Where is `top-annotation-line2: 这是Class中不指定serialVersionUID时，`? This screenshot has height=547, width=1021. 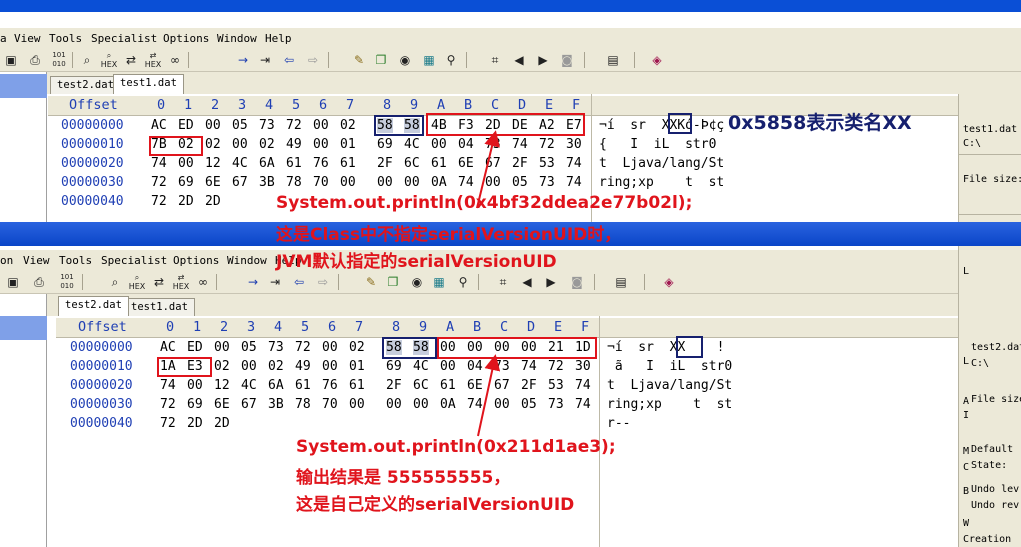
top-annotation-line2: 这是Class中不指定serialVersionUID时， is located at coordinates (449, 235).